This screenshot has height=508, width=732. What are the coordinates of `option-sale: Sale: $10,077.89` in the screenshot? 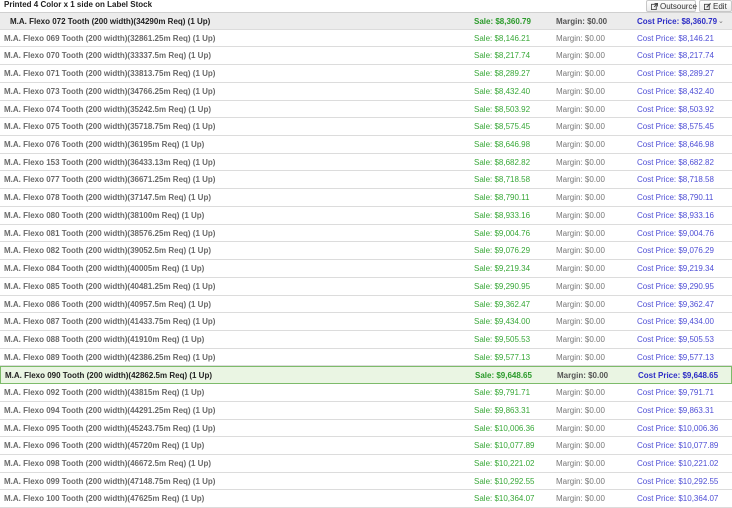 It's located at (504, 446).